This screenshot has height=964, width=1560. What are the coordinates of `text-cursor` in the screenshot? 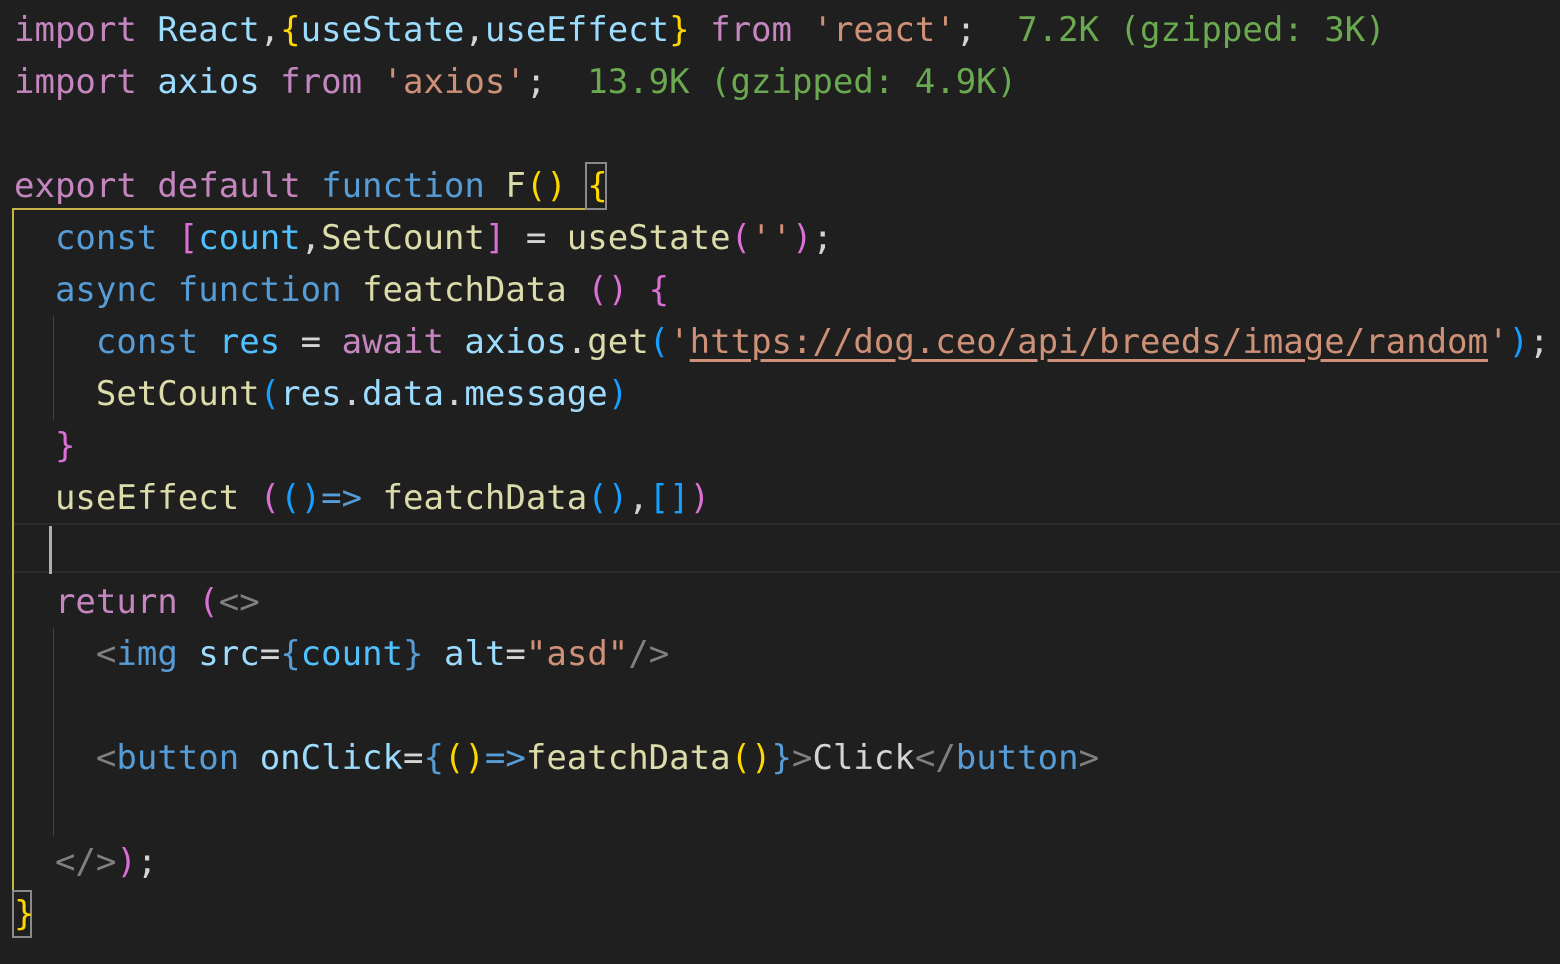 It's located at (50, 550).